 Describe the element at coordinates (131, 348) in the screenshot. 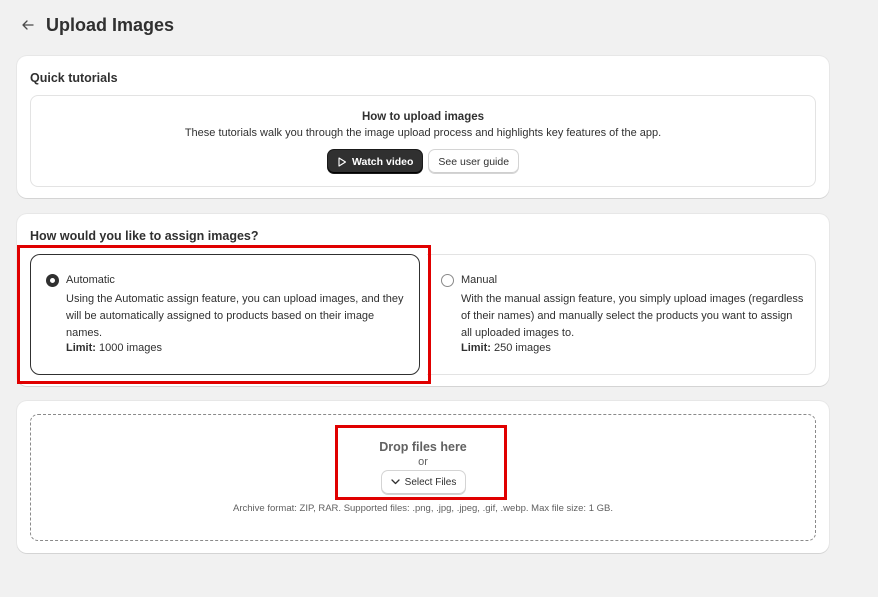

I see `limit-value: 1000 images` at that location.